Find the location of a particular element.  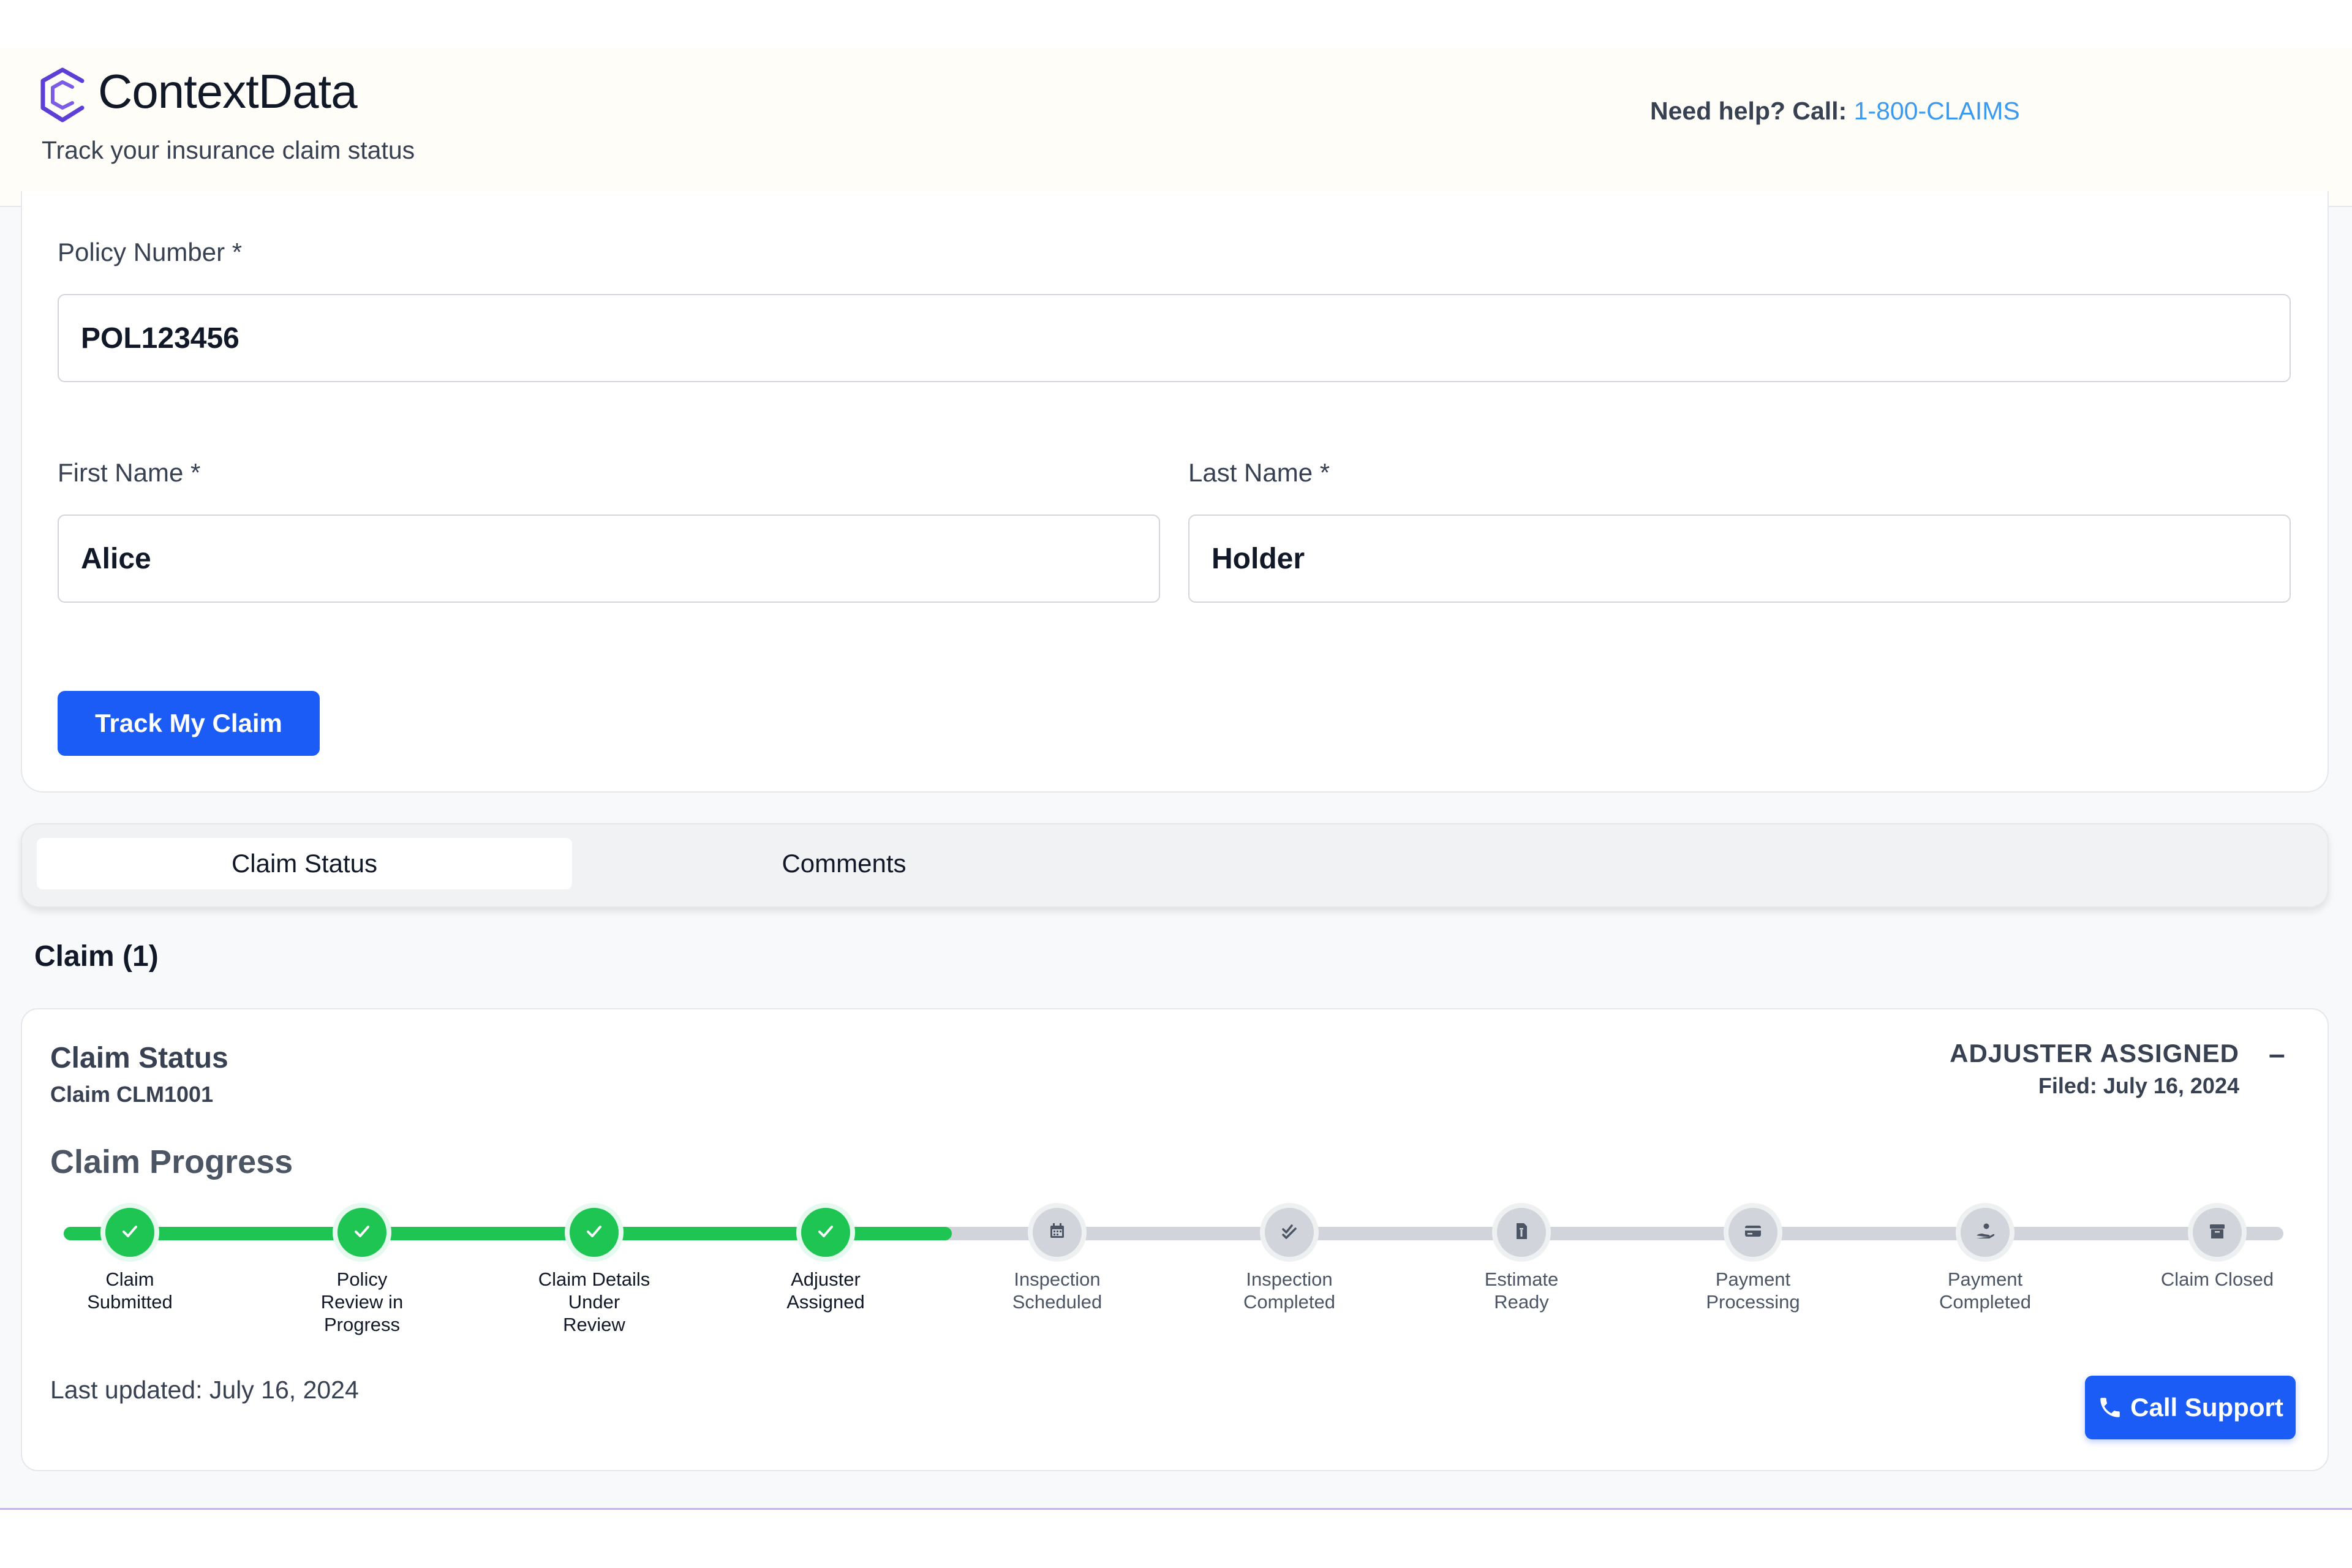

header-tagline: Track your insurance claim status is located at coordinates (228, 150).